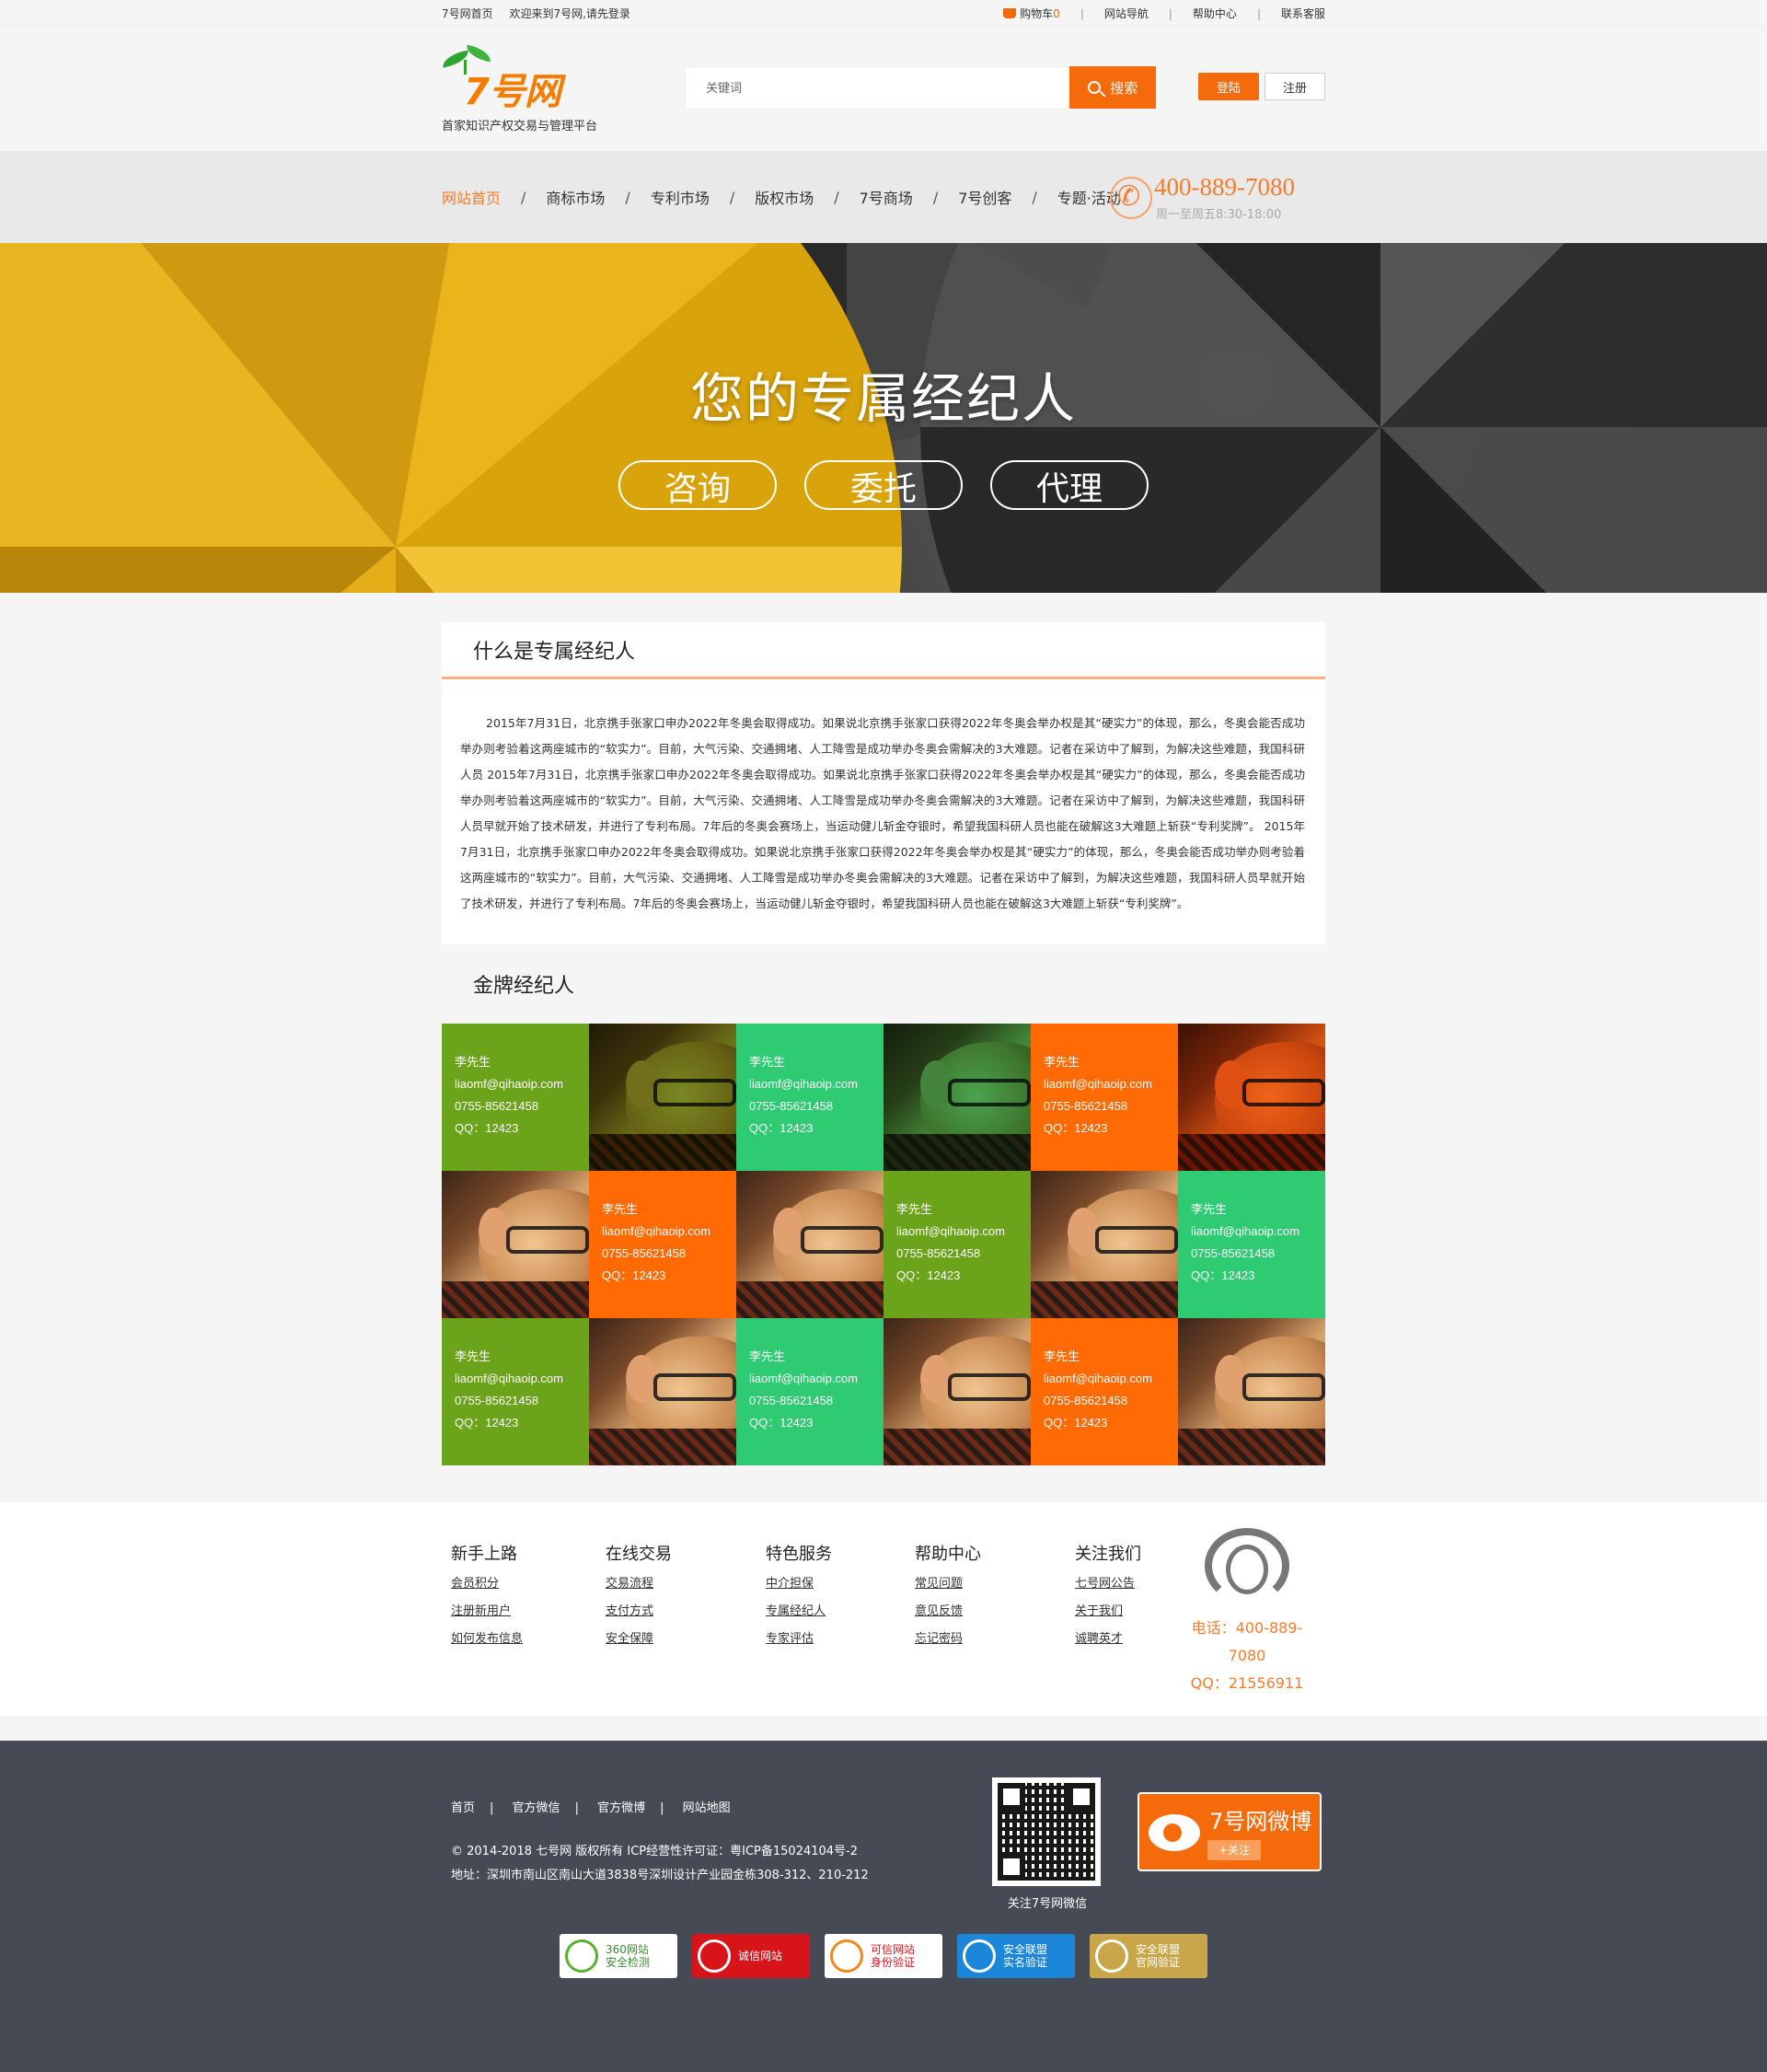  What do you see at coordinates (1025, 1950) in the screenshot?
I see `badge-line1: 安全联盟` at bounding box center [1025, 1950].